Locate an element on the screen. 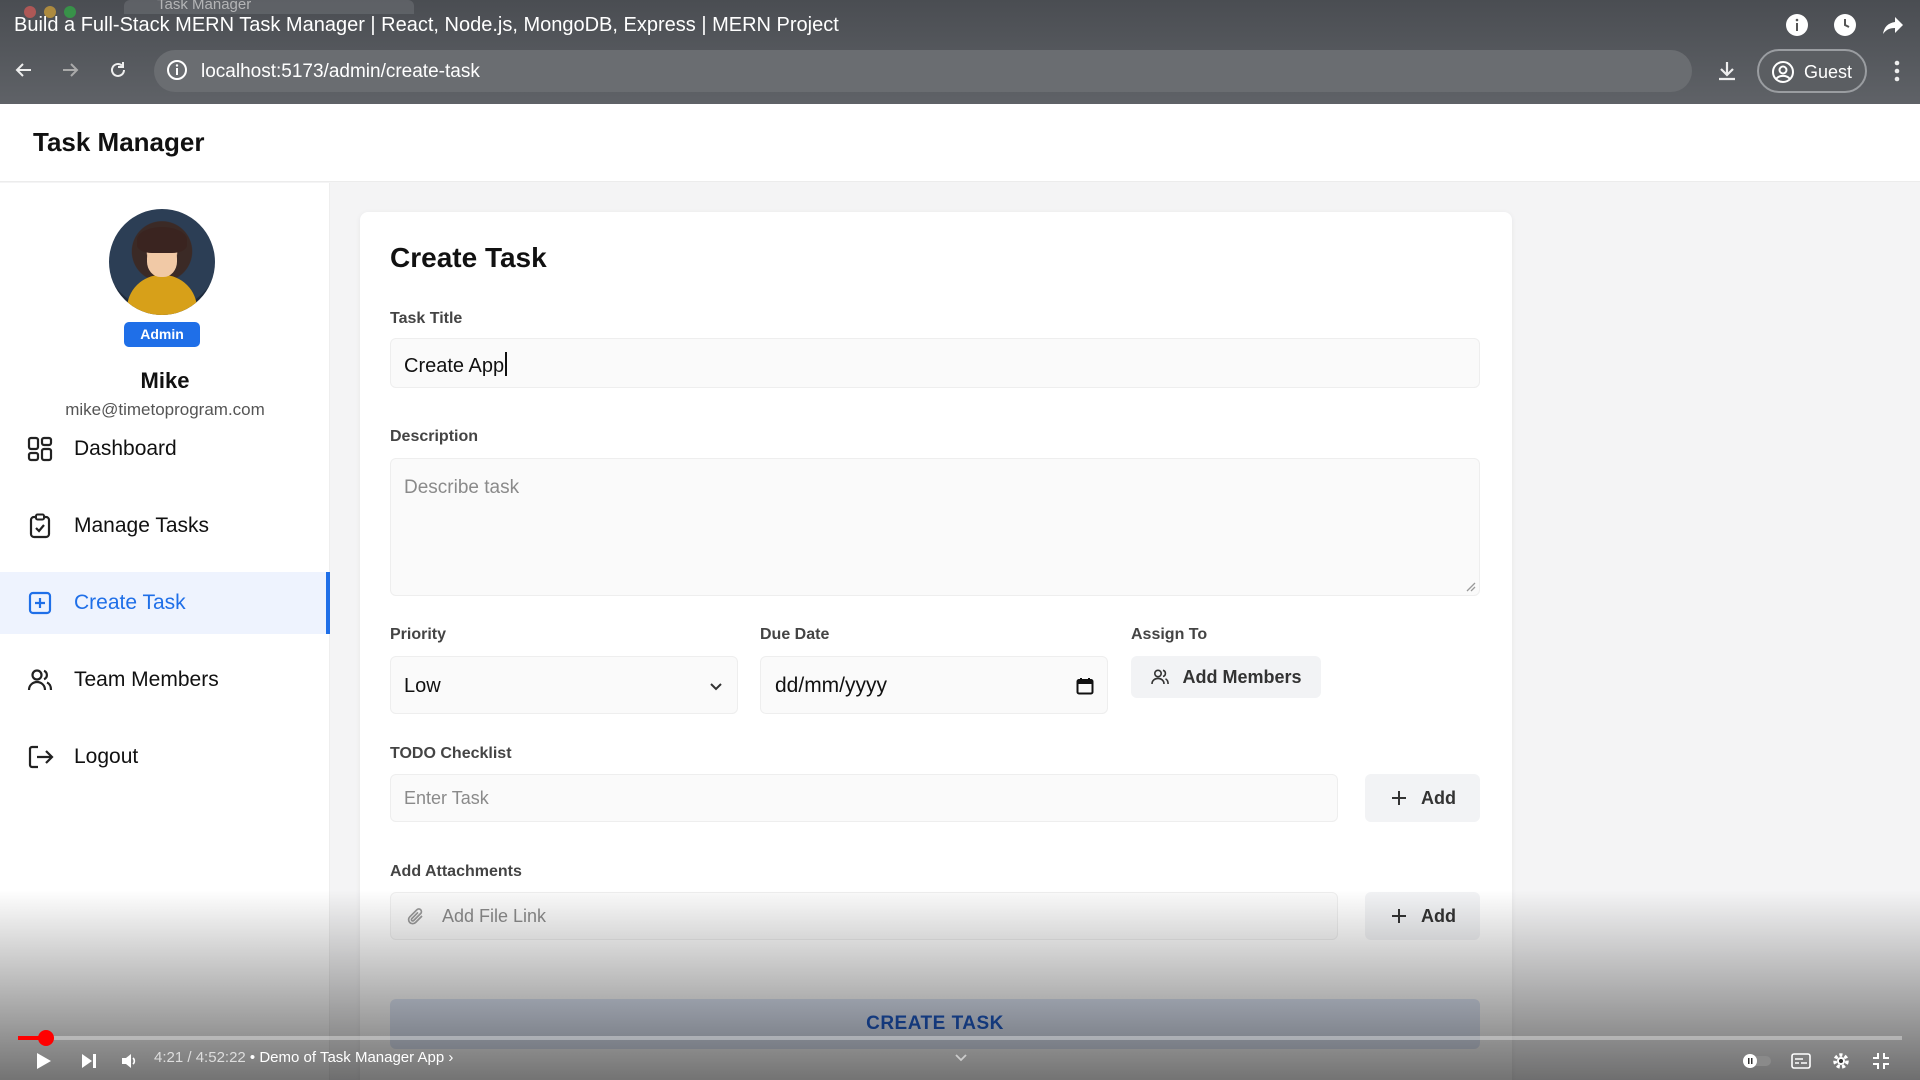 The width and height of the screenshot is (1920, 1080). sidebar-item-manage-tasks: Manage Tasks is located at coordinates (165, 526).